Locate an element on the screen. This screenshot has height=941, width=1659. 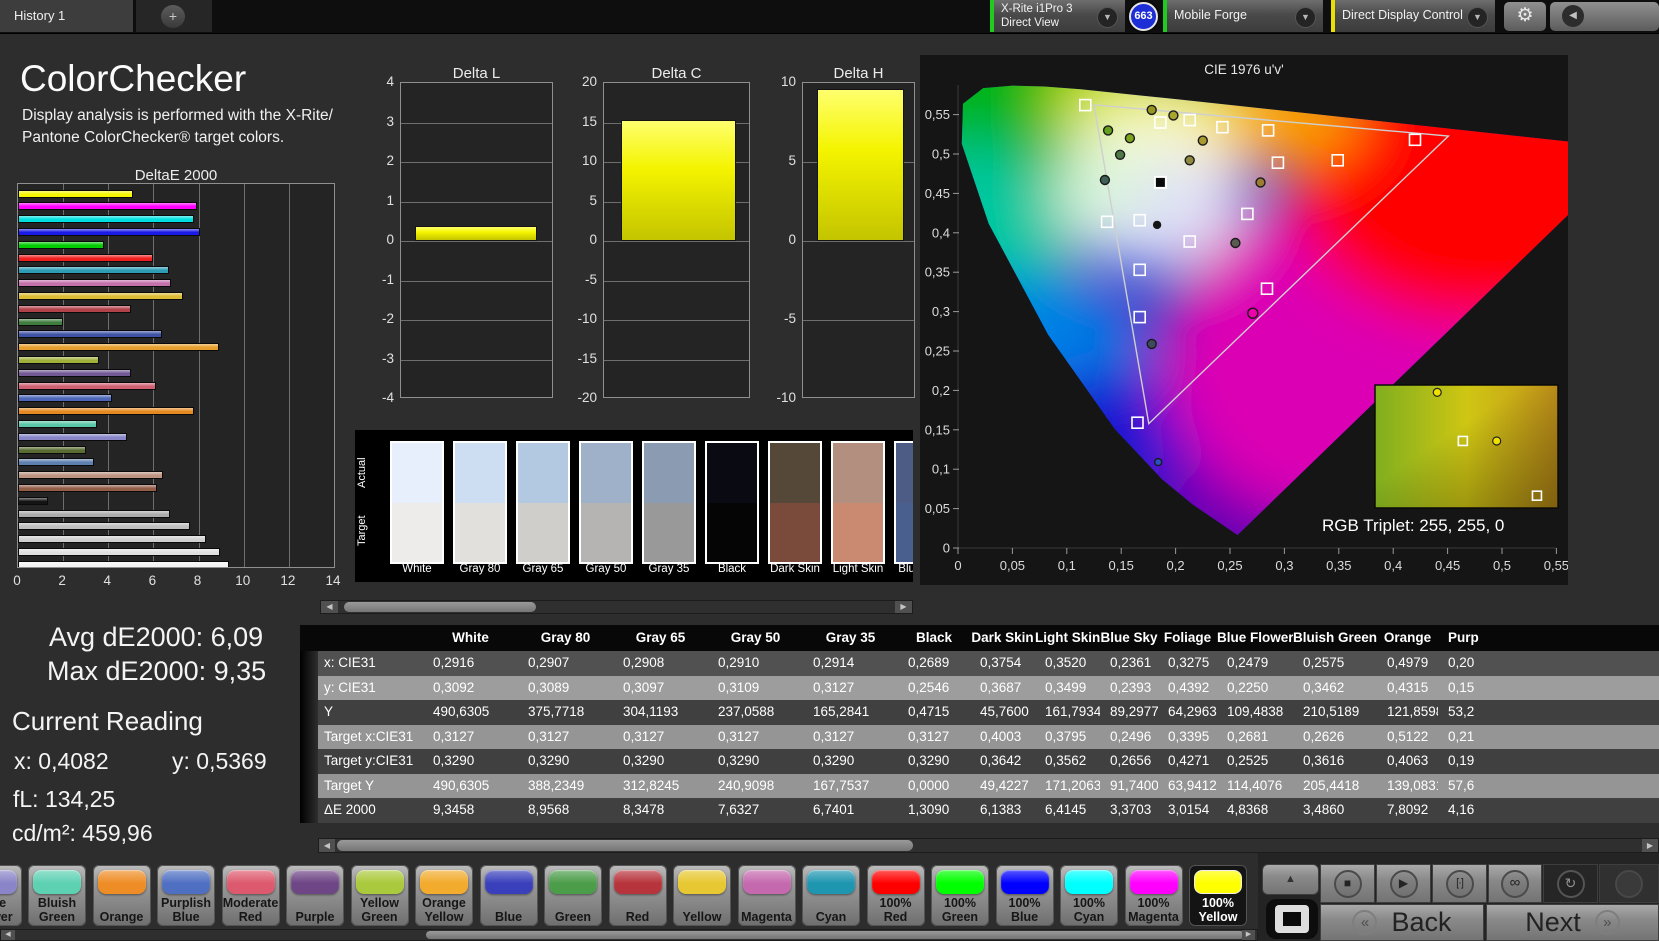
table-scrollbar: ◀ ▶ is located at coordinates (988, 845).